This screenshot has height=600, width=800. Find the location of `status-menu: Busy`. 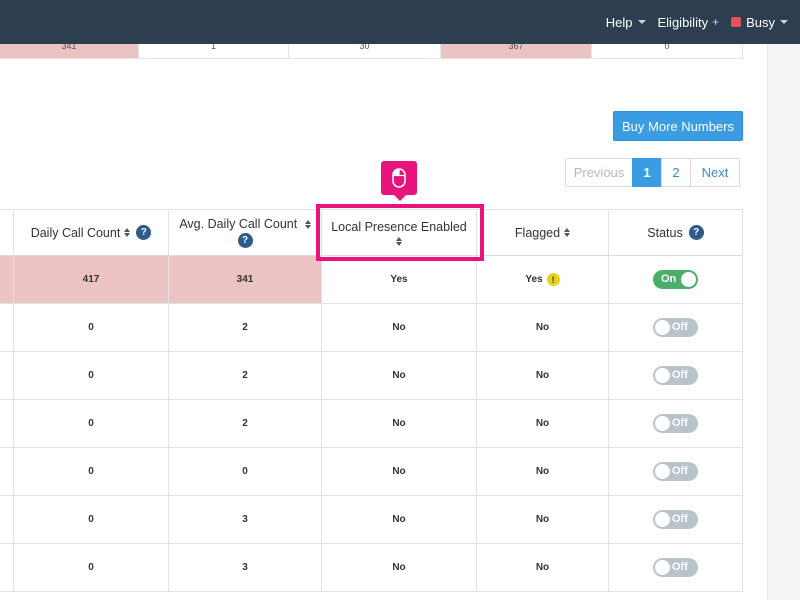

status-menu: Busy is located at coordinates (759, 22).